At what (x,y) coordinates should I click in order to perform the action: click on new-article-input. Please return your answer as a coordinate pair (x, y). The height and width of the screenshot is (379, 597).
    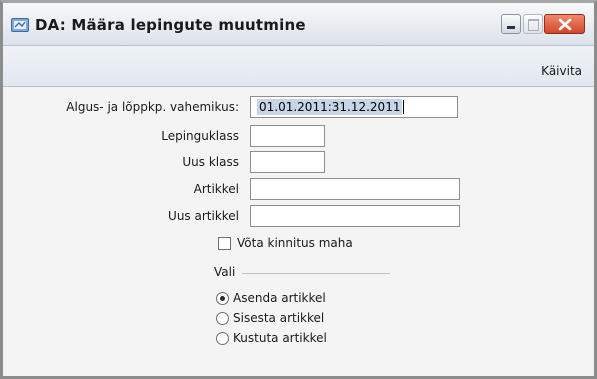
    Looking at the image, I should click on (355, 216).